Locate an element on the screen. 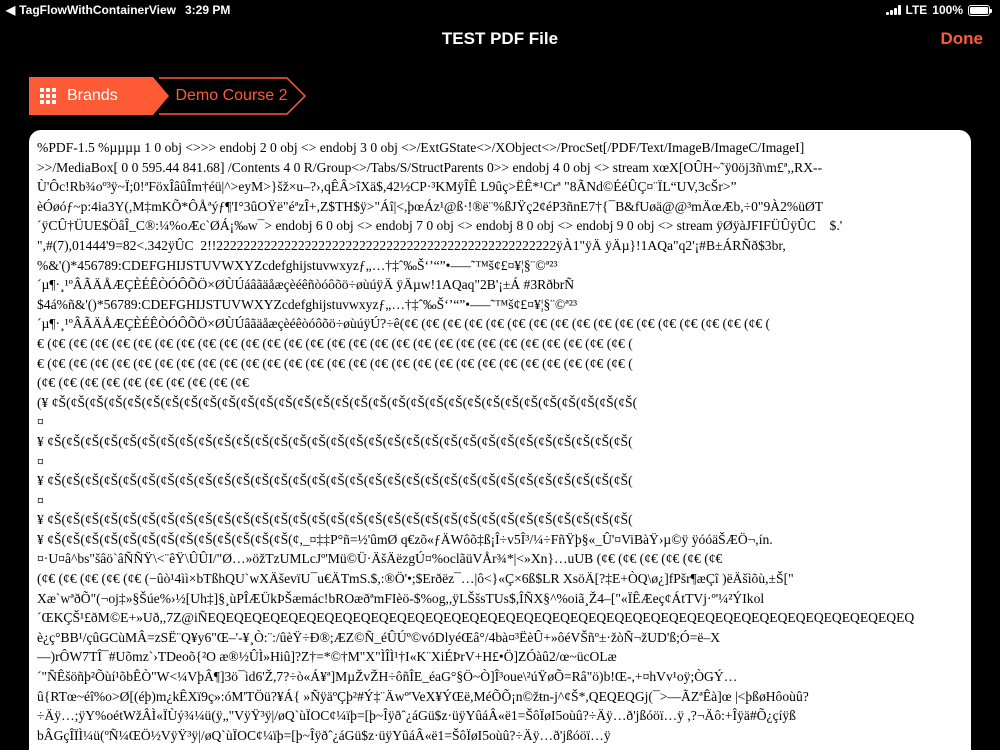 This screenshot has width=1000, height=750. back-to-app-link: ◀ TagFlowWithContainerView is located at coordinates (91, 10).